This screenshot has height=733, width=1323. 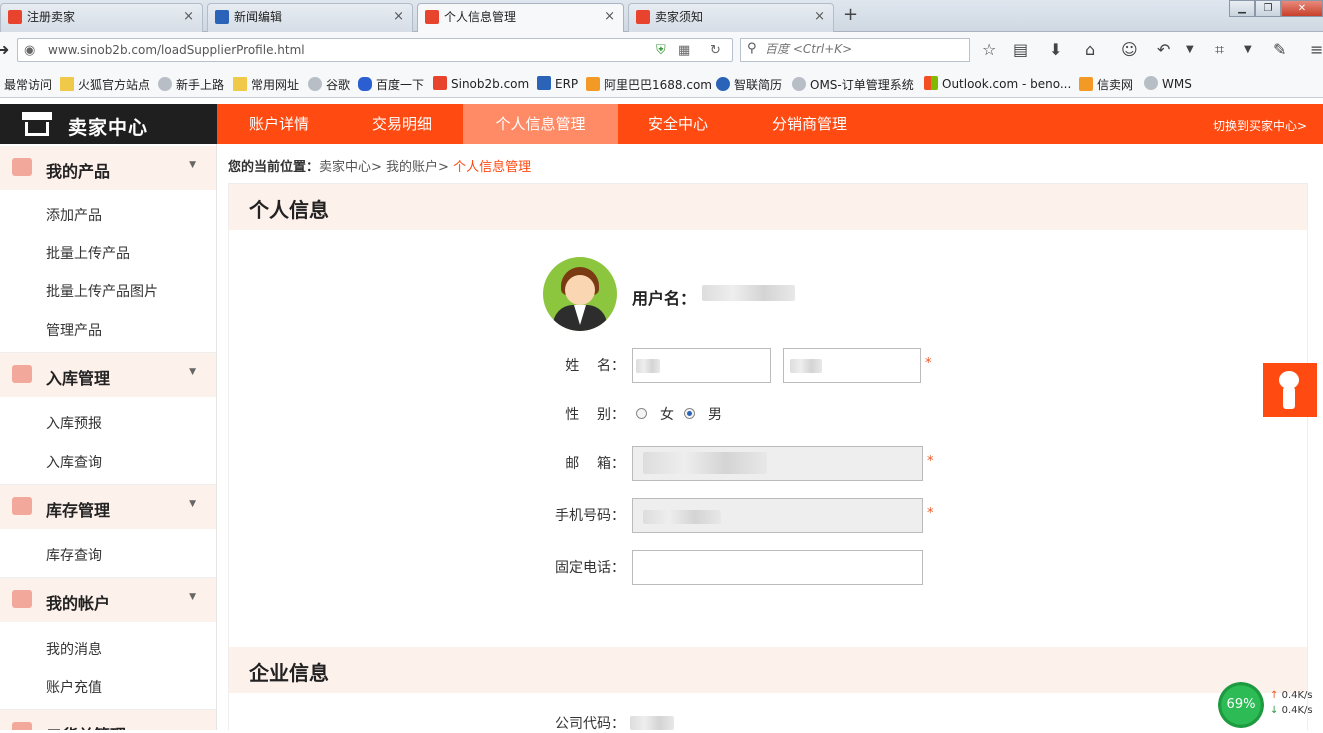 What do you see at coordinates (108, 124) in the screenshot?
I see `brand: 卖家中心` at bounding box center [108, 124].